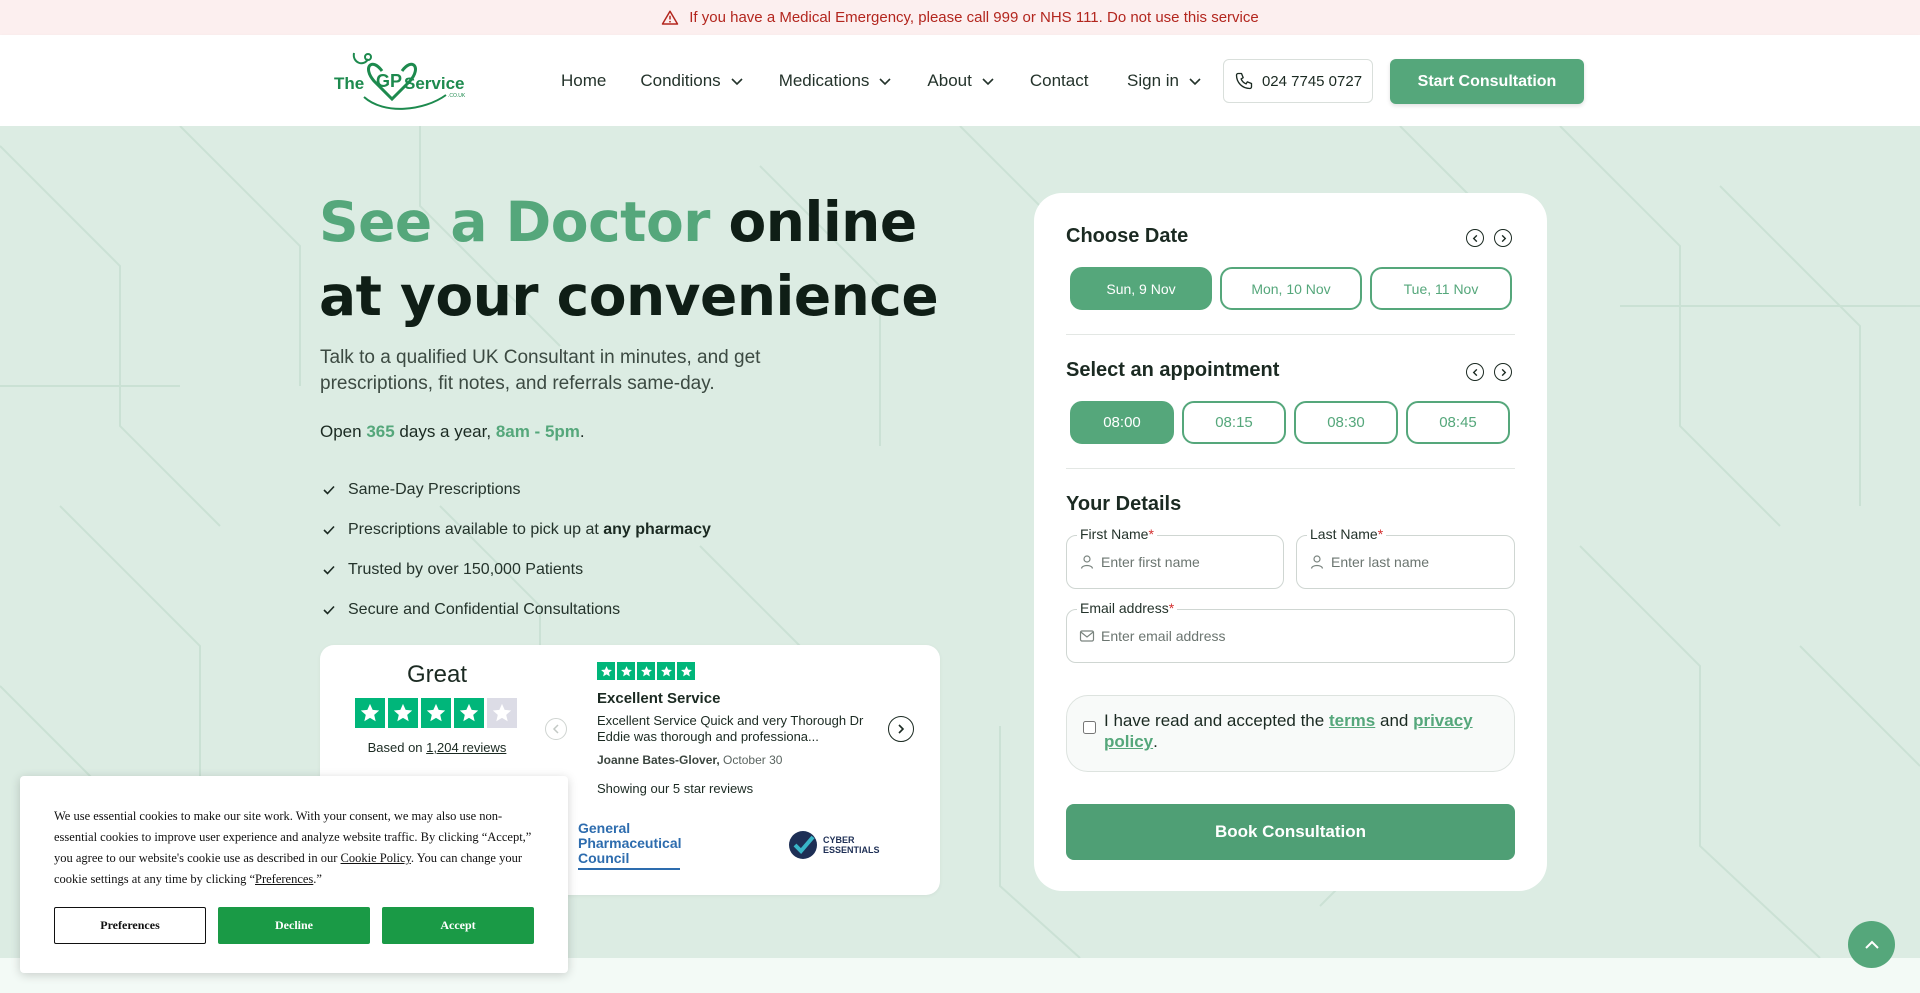 This screenshot has height=993, width=1920. Describe the element at coordinates (1346, 422) in the screenshot. I see `time-slot: 08:30` at that location.